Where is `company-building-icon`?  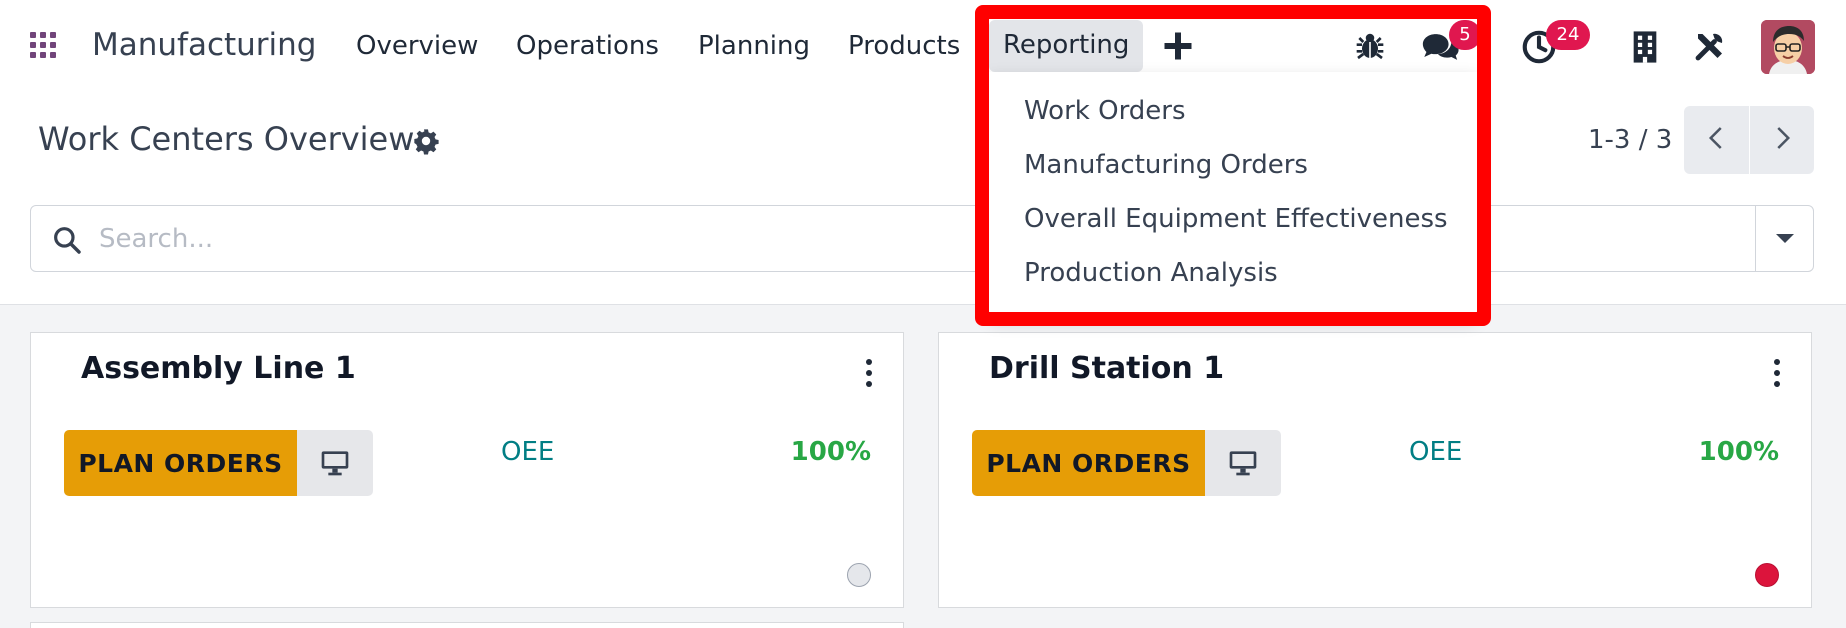 company-building-icon is located at coordinates (1645, 47).